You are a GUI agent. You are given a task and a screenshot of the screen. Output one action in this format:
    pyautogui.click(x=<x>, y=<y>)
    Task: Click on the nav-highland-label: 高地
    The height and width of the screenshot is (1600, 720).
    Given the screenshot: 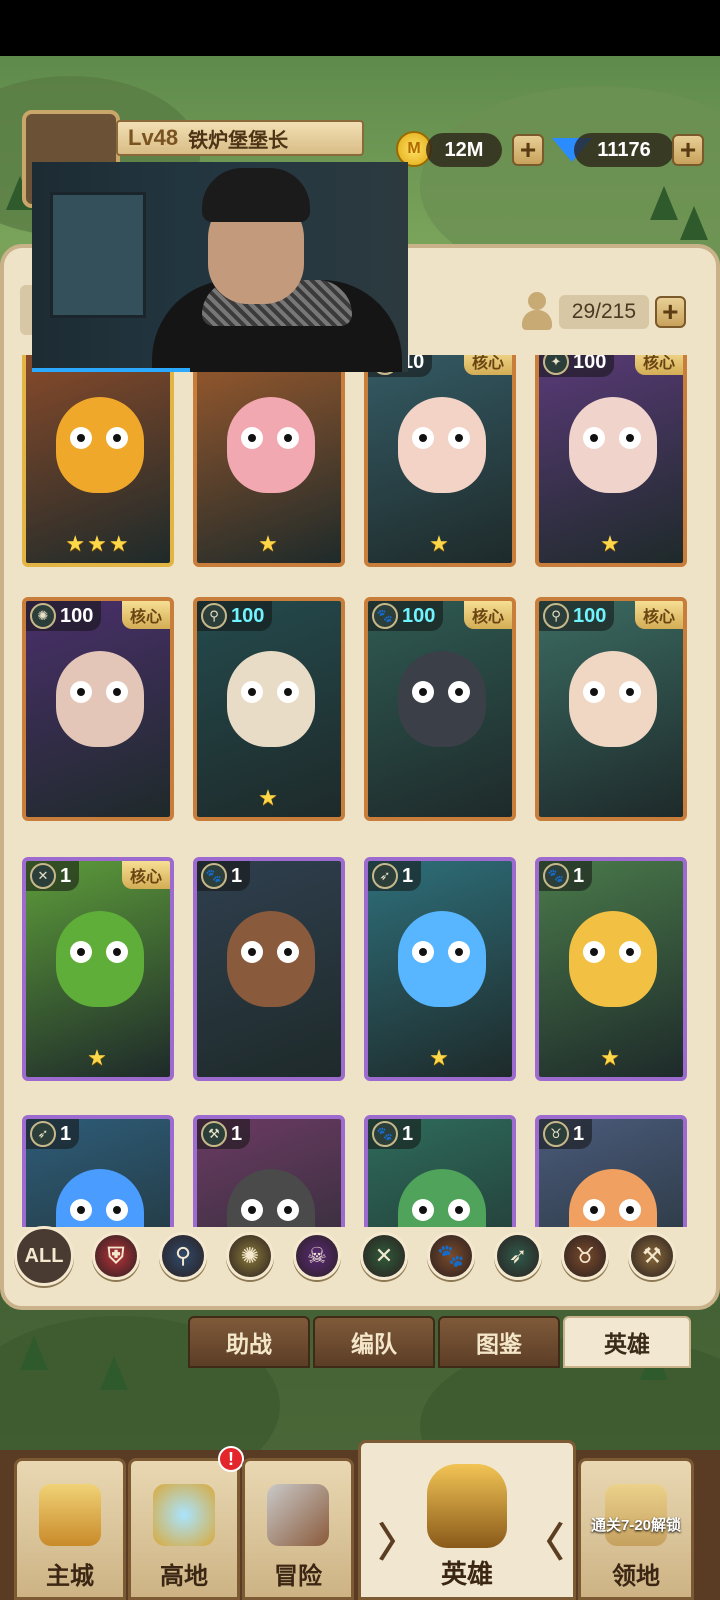 What is the action you would take?
    pyautogui.click(x=184, y=1576)
    